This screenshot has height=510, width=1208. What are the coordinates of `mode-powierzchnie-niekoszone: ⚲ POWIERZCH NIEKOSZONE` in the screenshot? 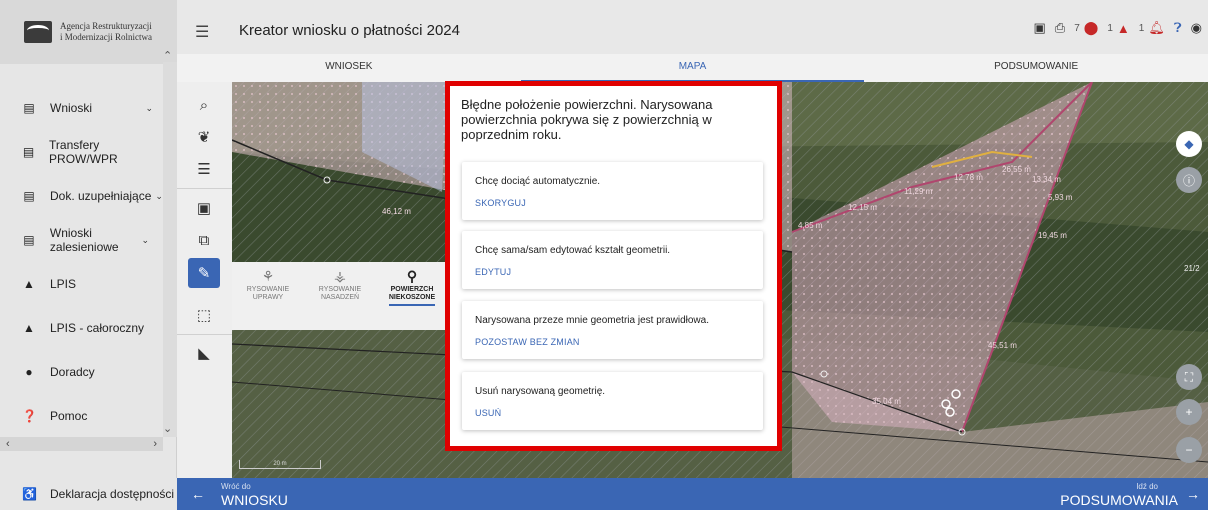 It's located at (412, 296).